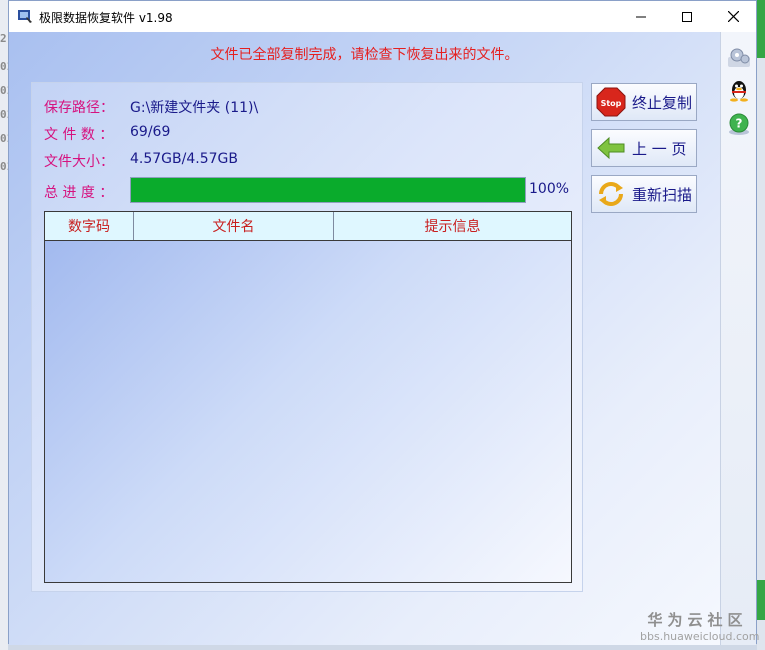 The image size is (765, 650). I want to click on app-icon, so click(25, 16).